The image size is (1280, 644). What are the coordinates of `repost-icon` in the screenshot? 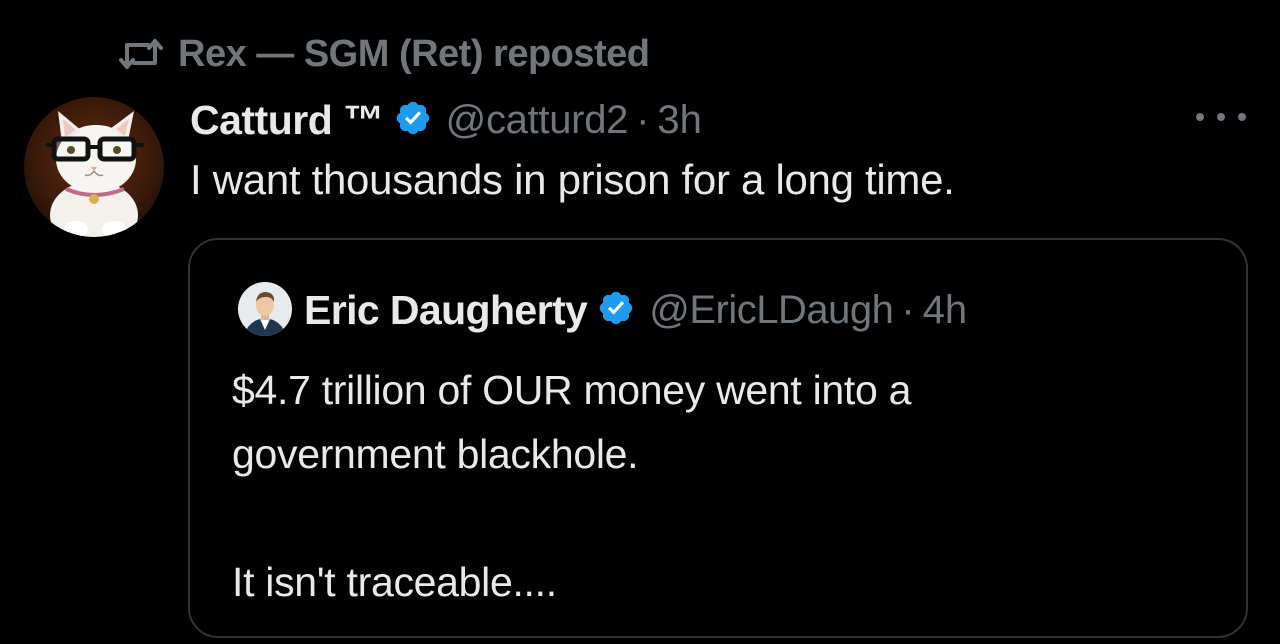 It's located at (141, 54).